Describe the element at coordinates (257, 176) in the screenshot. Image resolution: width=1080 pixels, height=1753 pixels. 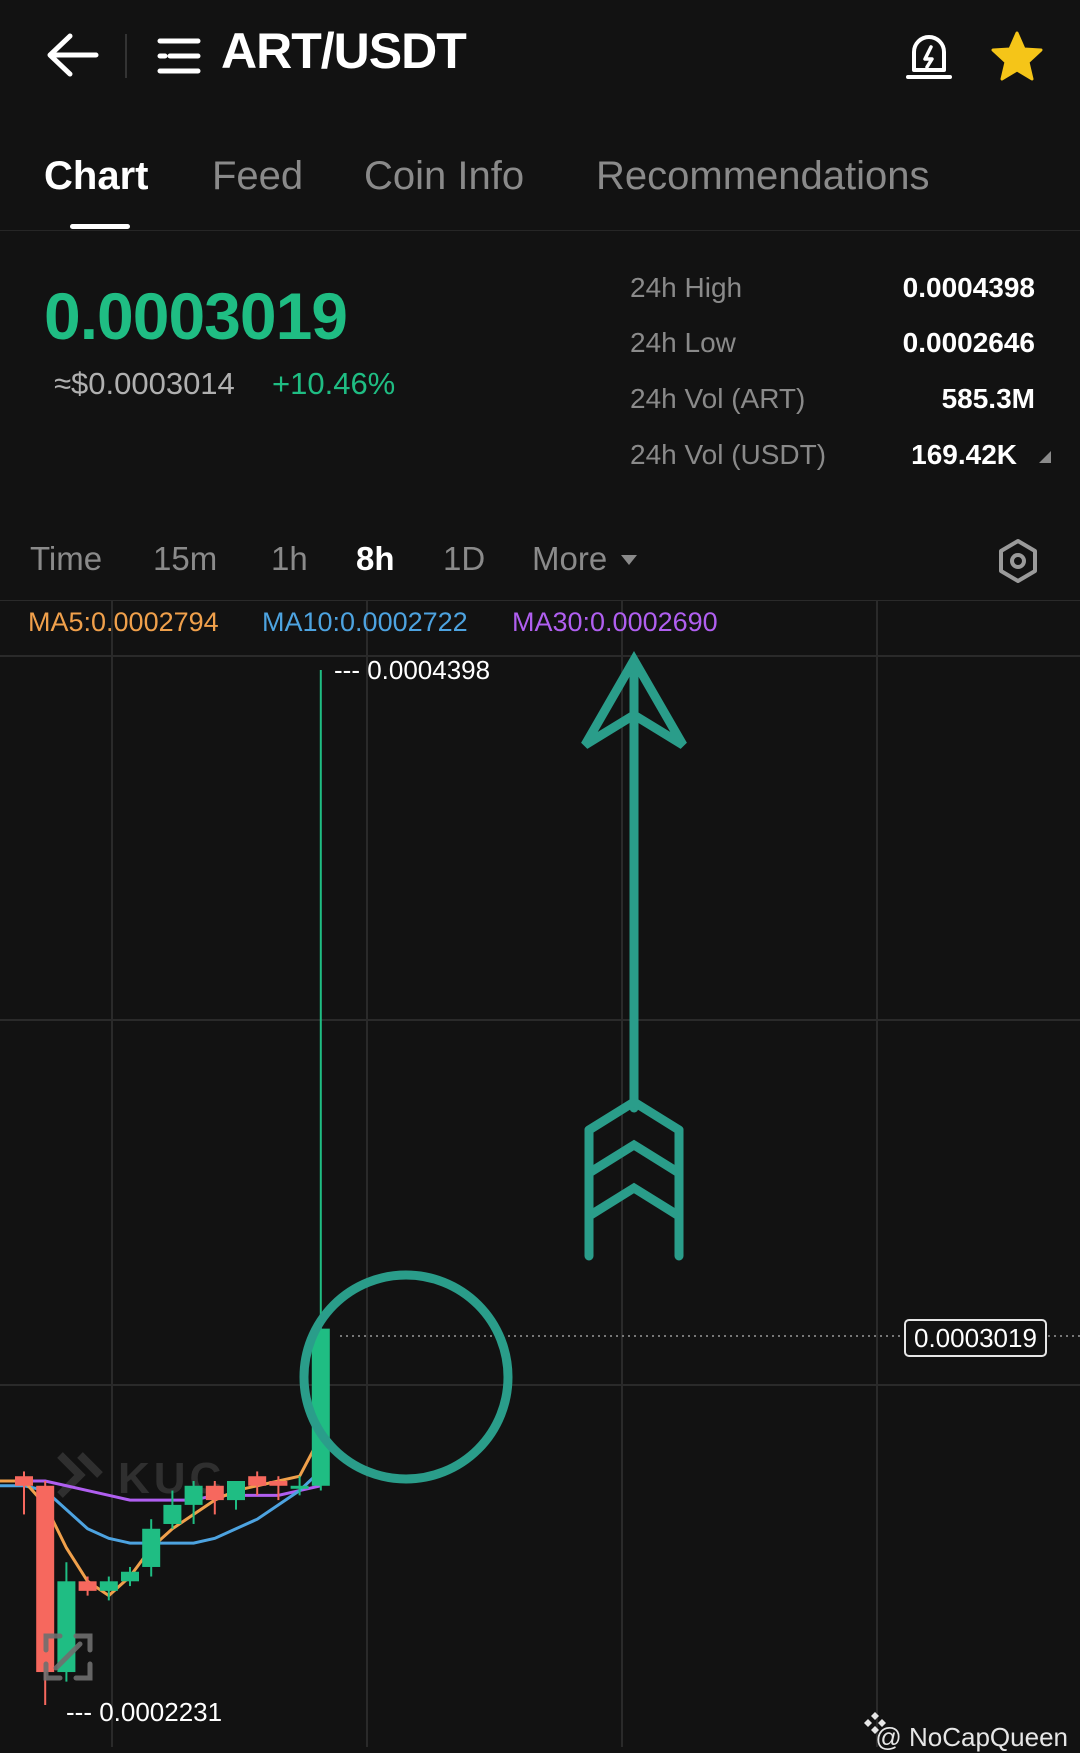
I see `tab-feed: Feed` at that location.